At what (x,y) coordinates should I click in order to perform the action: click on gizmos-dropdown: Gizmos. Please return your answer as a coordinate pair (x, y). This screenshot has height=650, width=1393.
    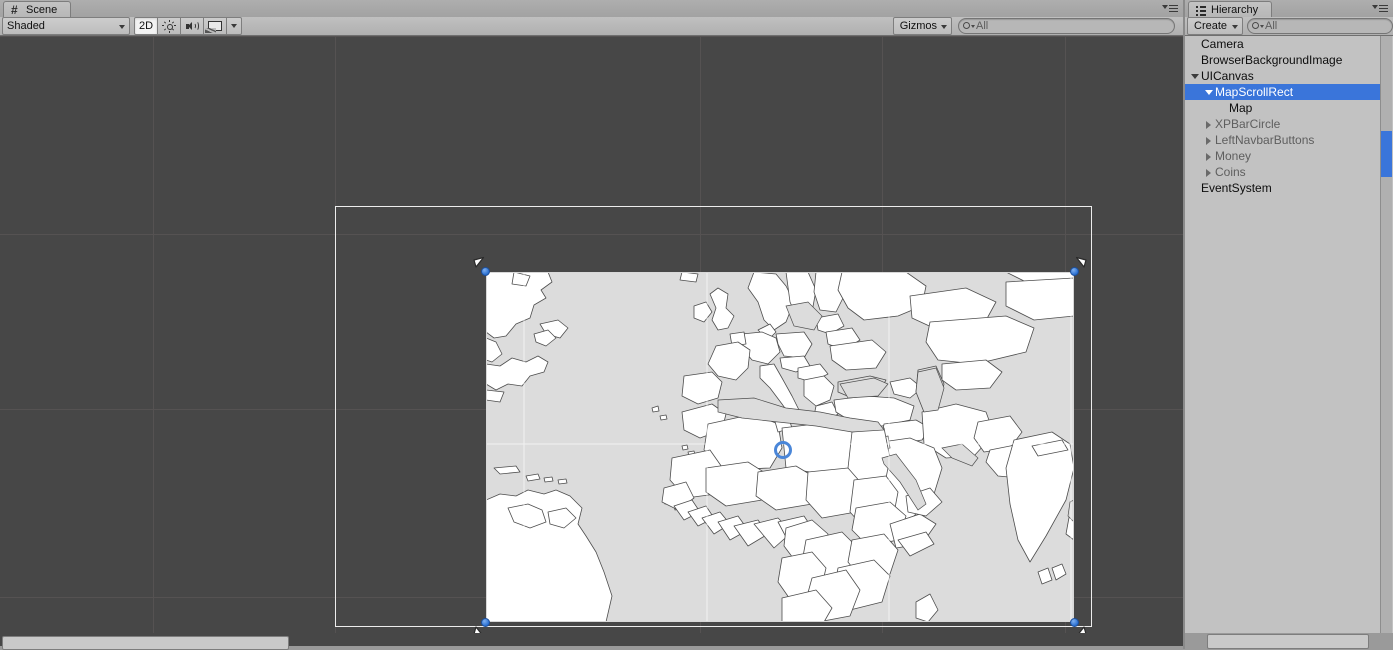
    Looking at the image, I should click on (922, 26).